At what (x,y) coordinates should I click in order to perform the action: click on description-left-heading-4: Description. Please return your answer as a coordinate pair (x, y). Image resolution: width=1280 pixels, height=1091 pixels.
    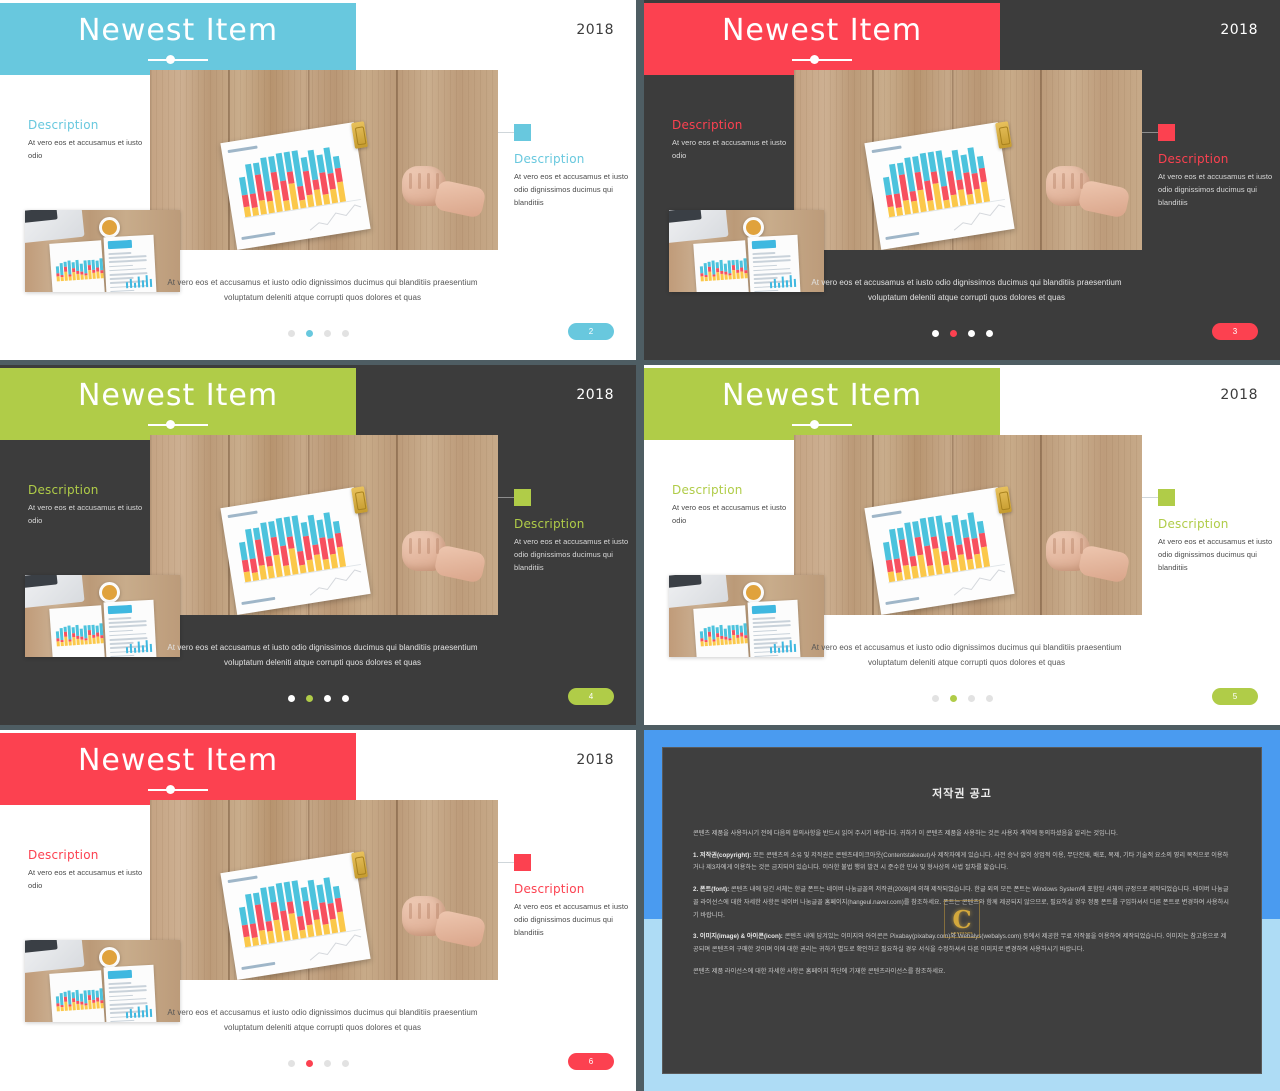
    Looking at the image, I should click on (707, 490).